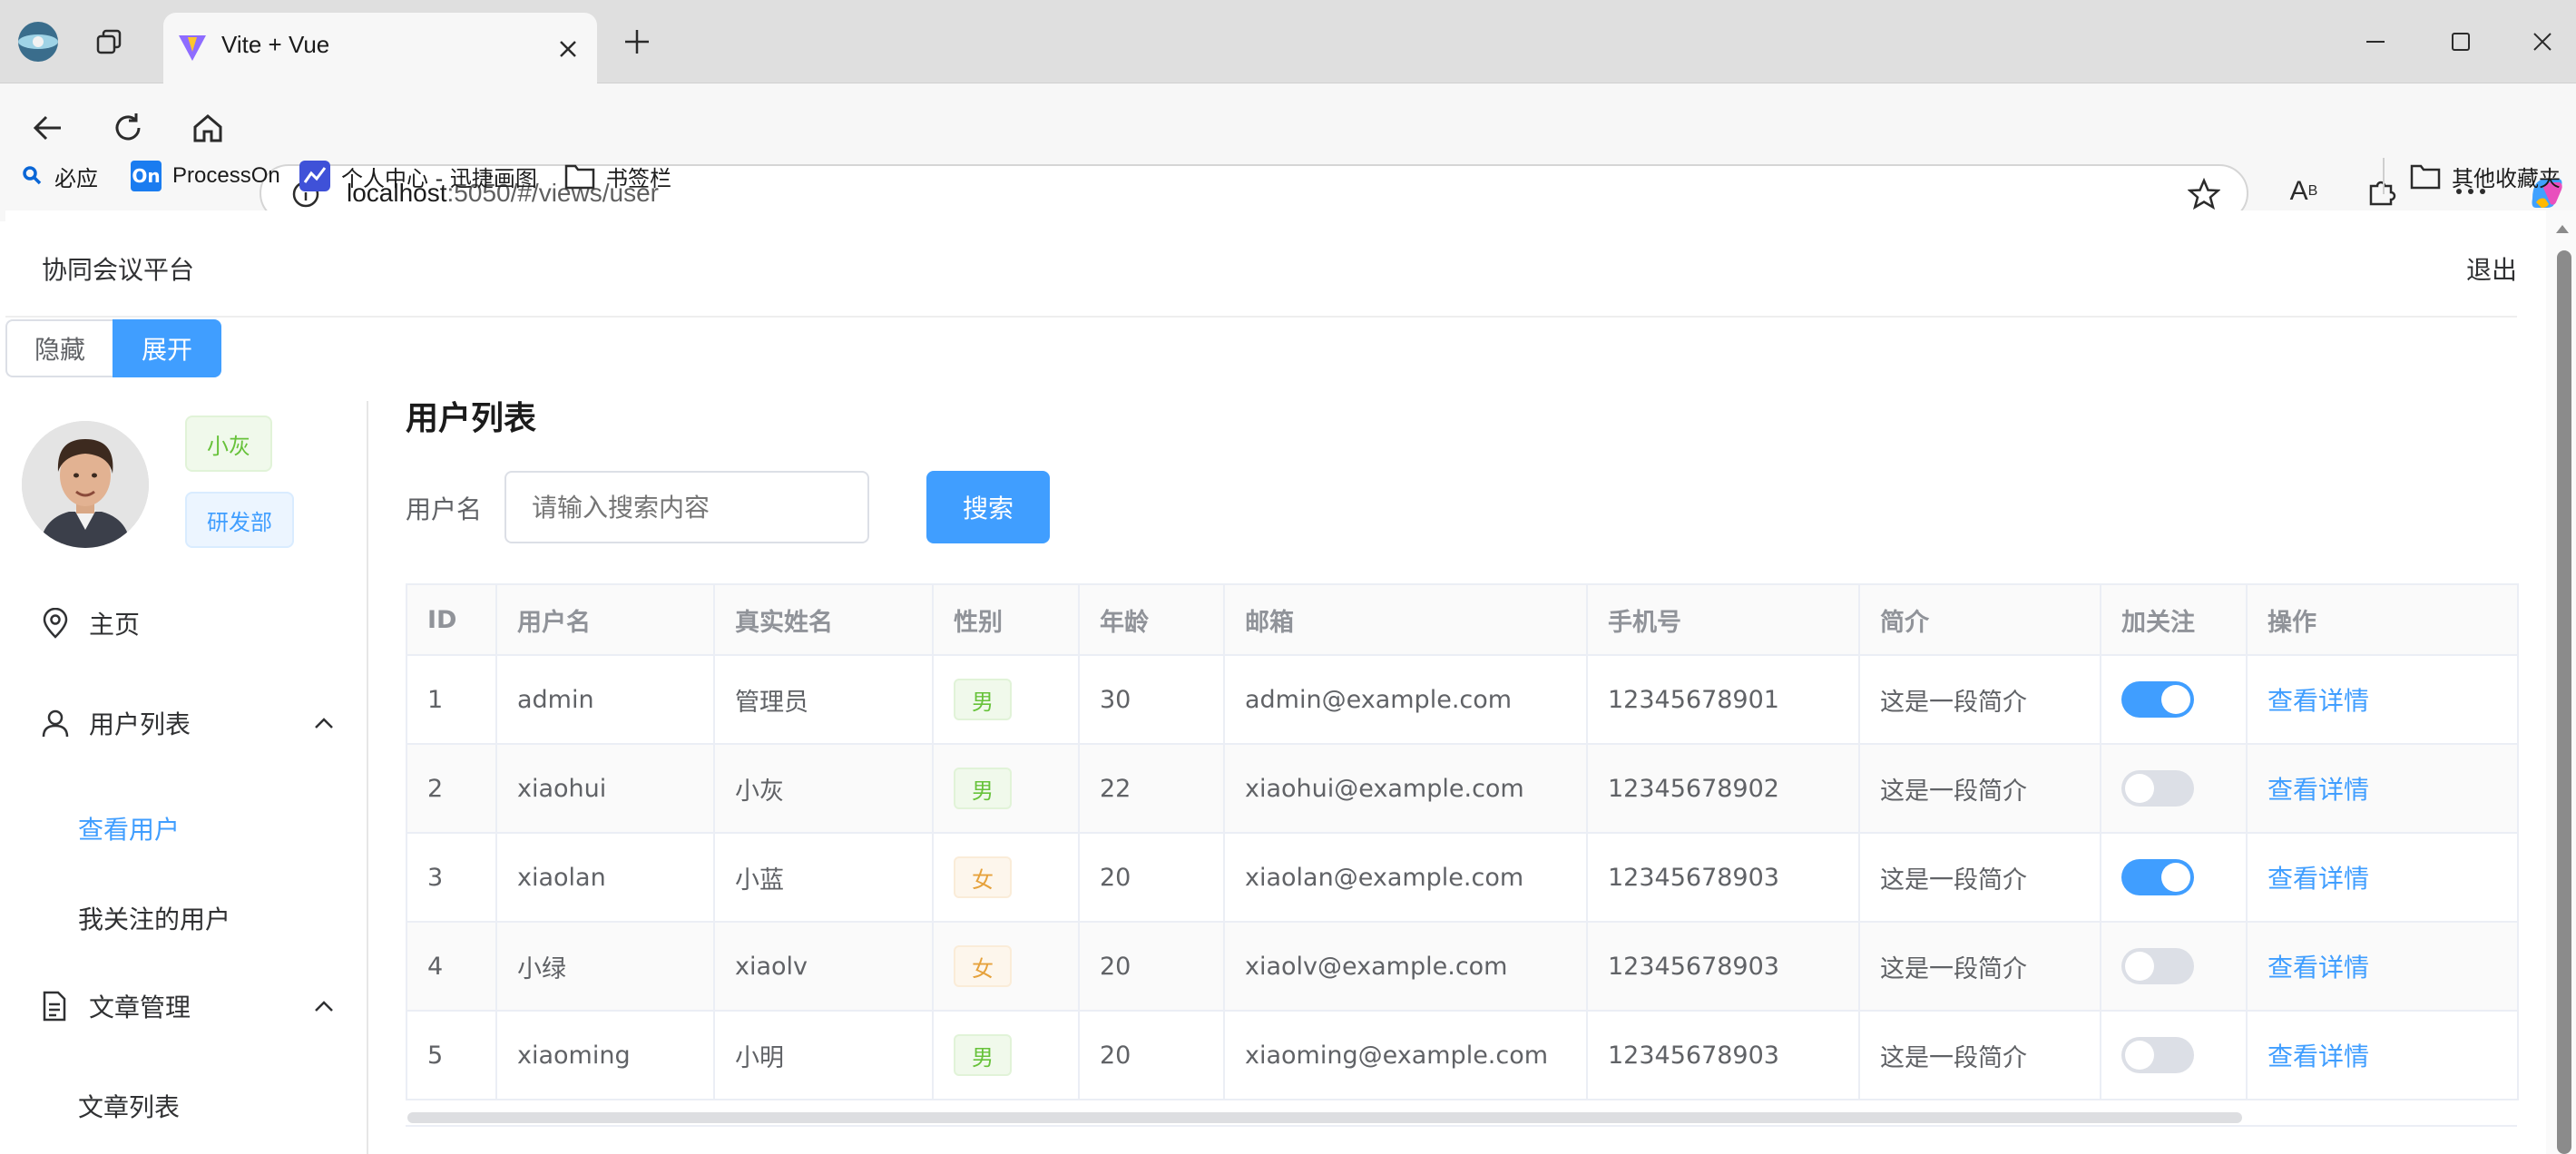 This screenshot has height=1154, width=2576. I want to click on sidebar: 小灰 研发部 主页 用户列表 查看用户 我关注的用户 文章管理 文章列表, so click(186, 777).